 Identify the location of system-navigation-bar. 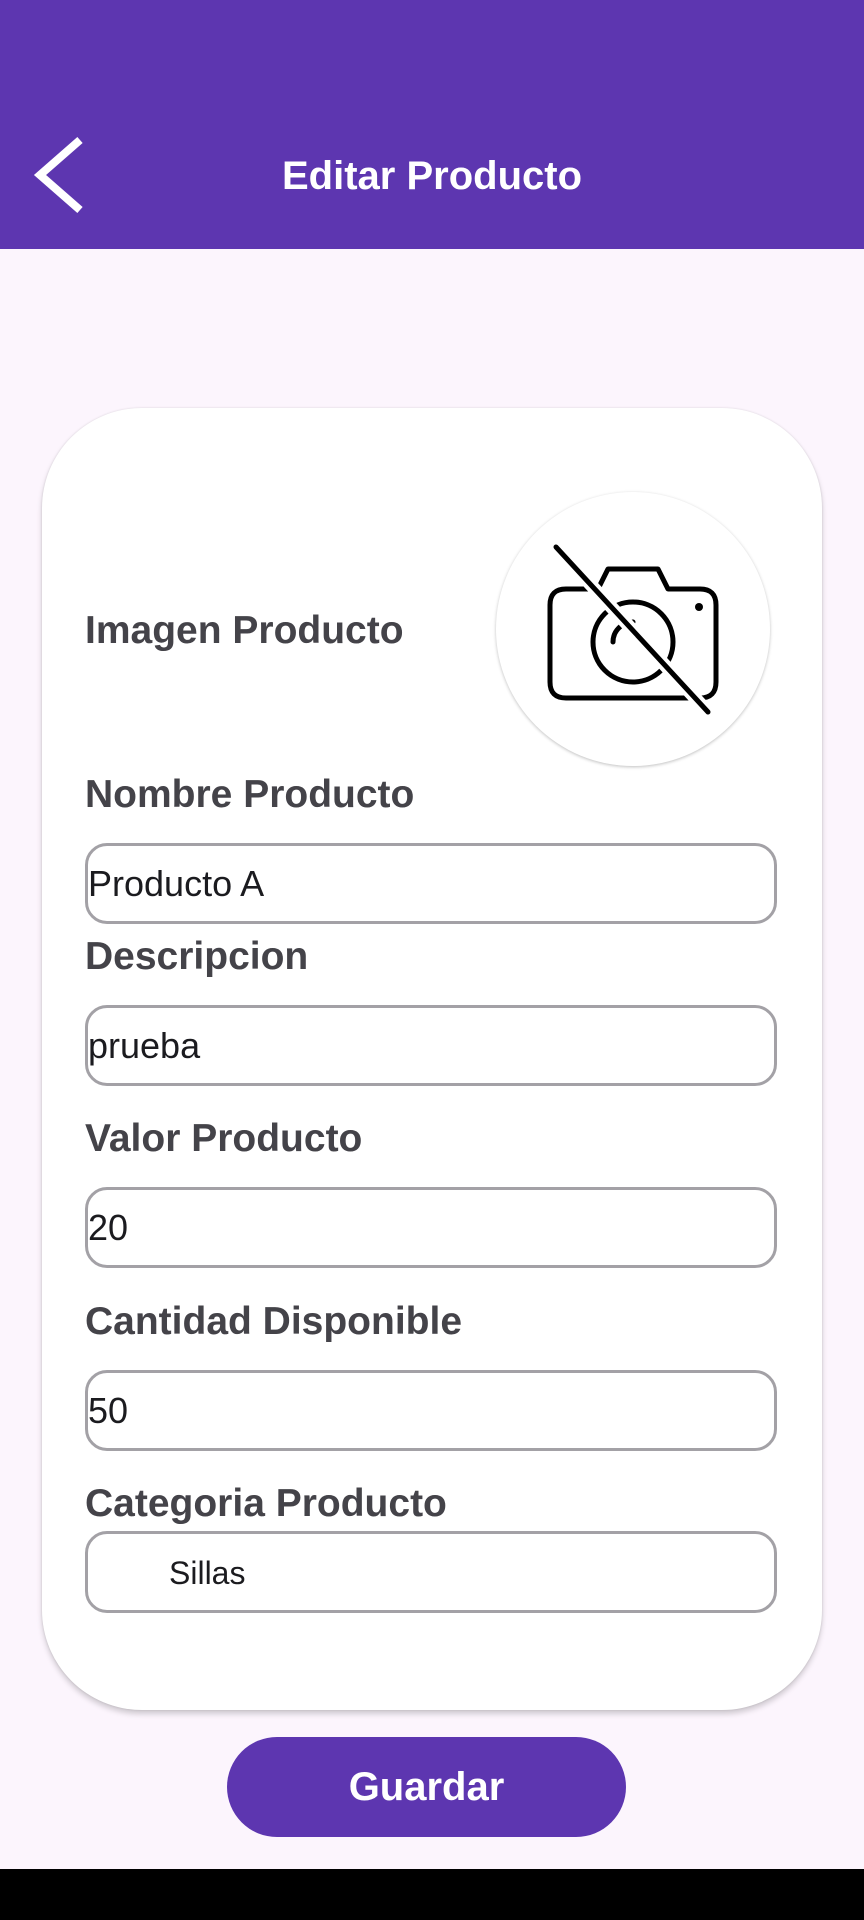
(432, 1894).